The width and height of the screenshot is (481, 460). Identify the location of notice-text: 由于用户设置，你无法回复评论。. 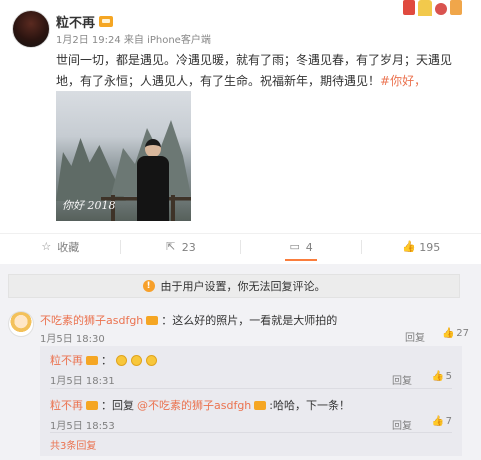
(243, 286).